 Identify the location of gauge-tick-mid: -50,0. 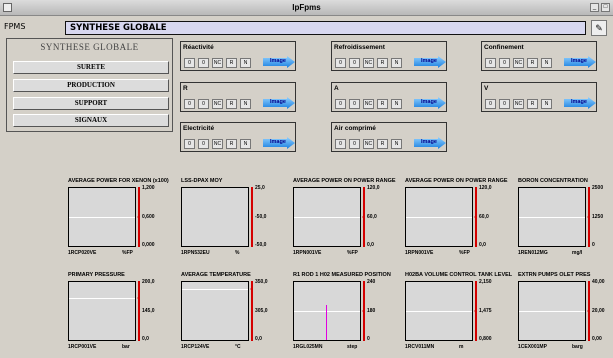
(261, 217).